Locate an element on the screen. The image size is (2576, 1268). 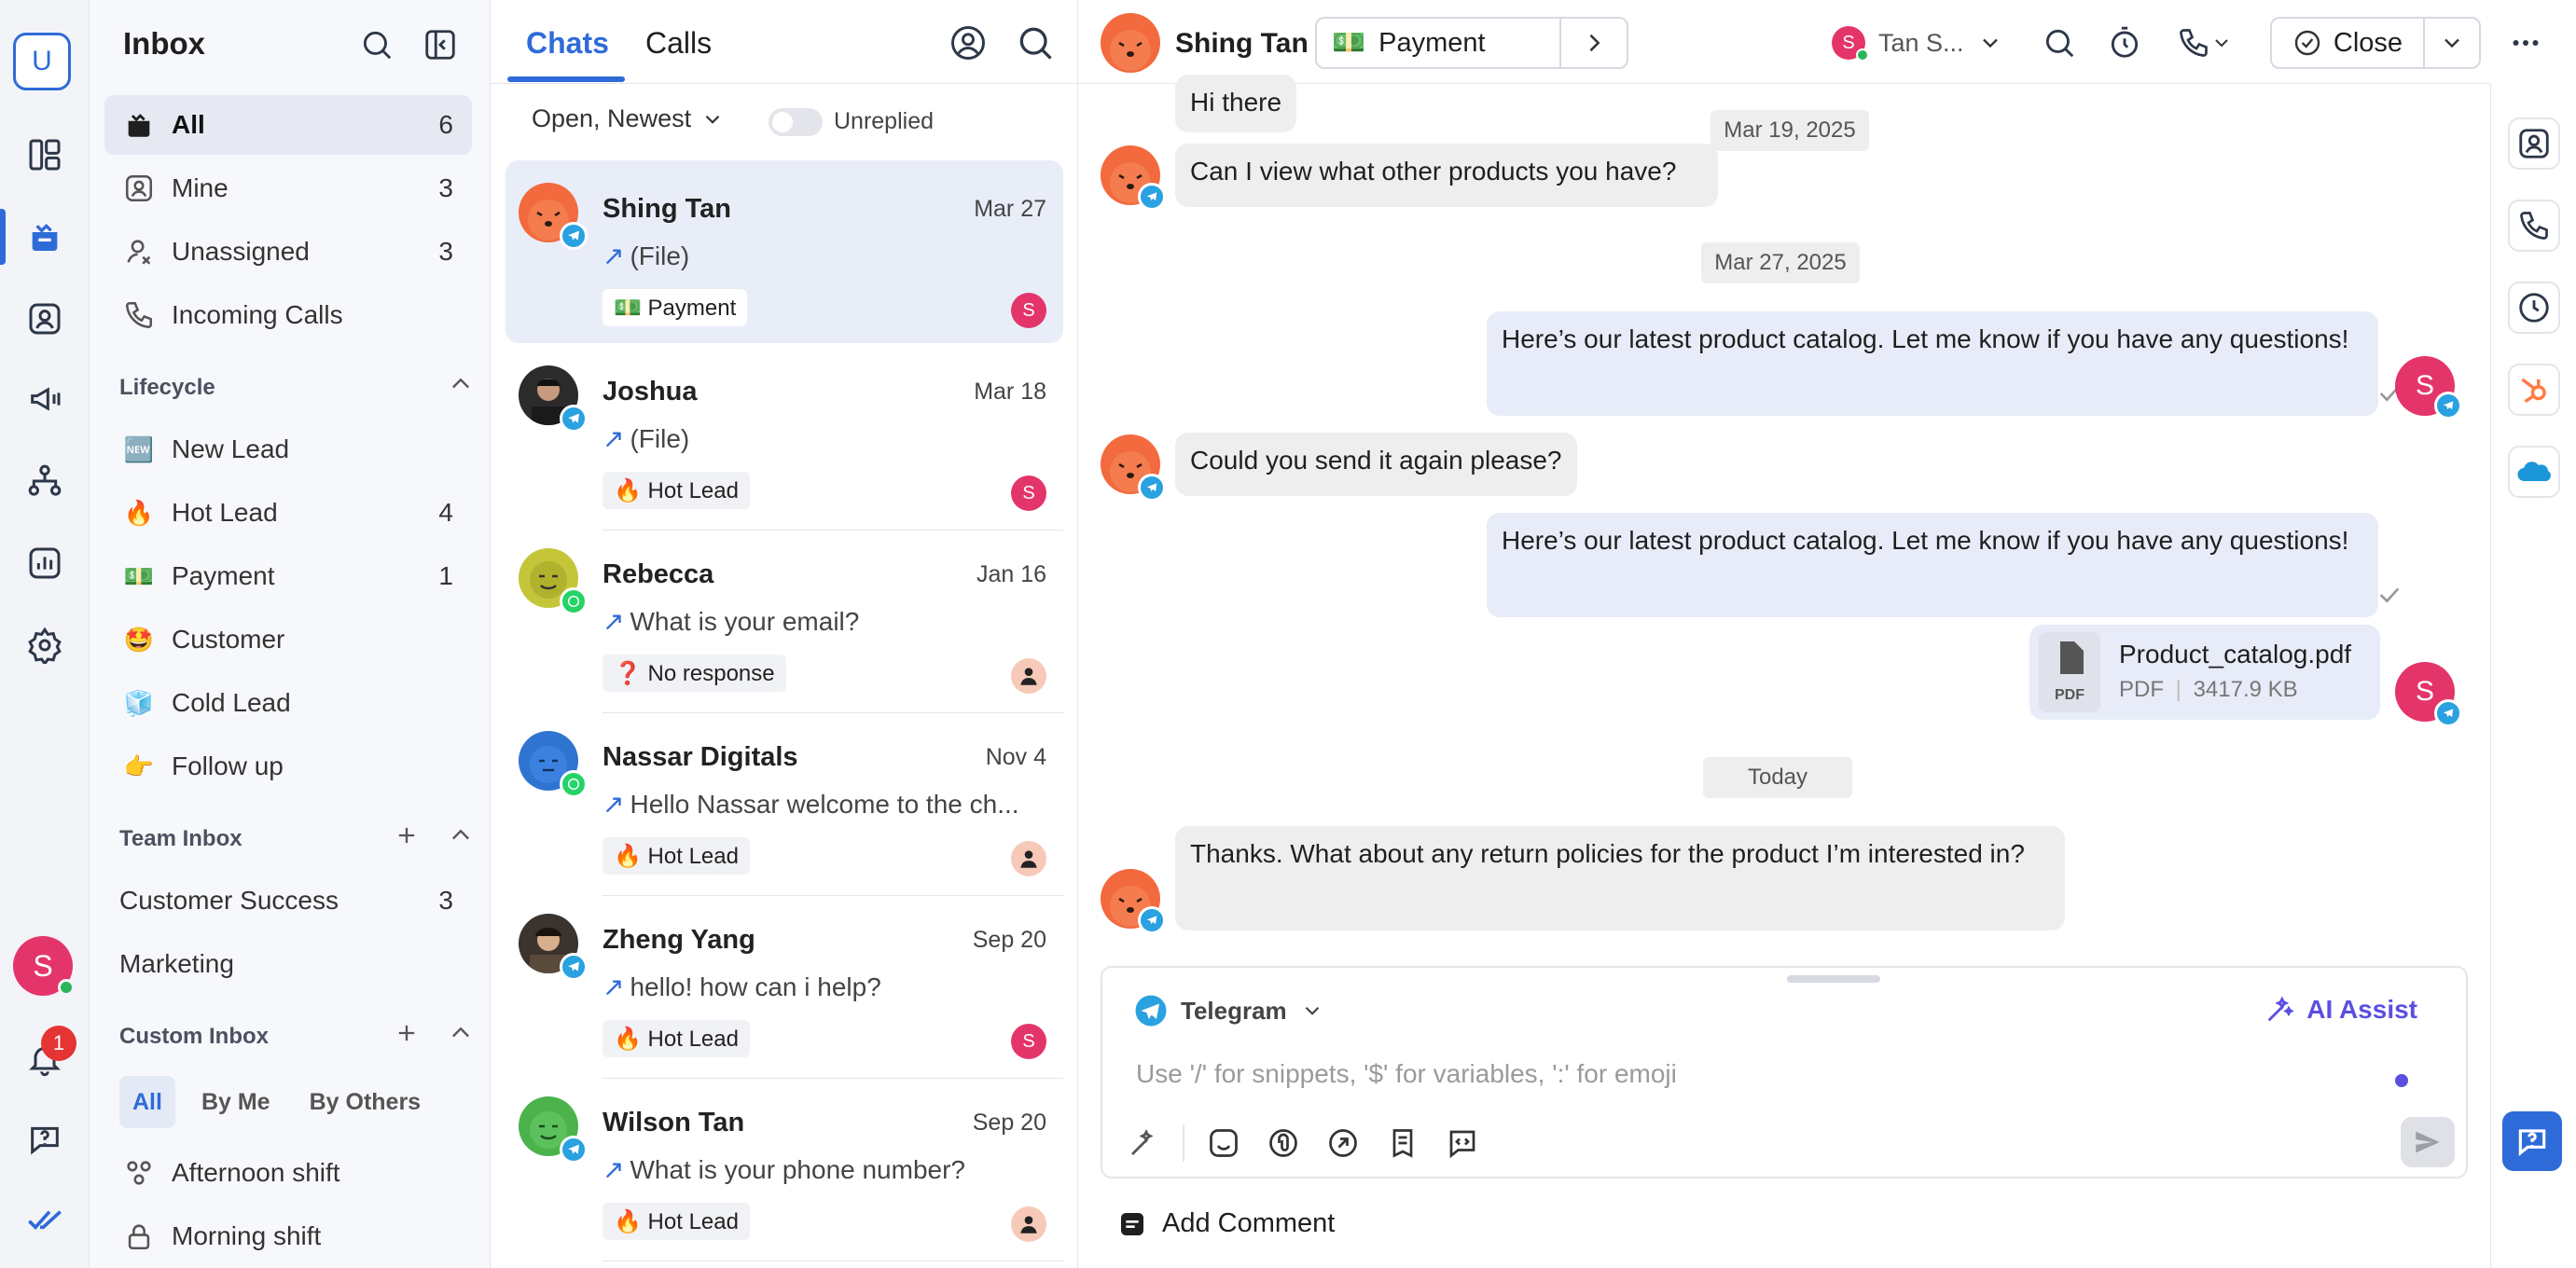
lifecycle-header: Lifecycle is located at coordinates (296, 387).